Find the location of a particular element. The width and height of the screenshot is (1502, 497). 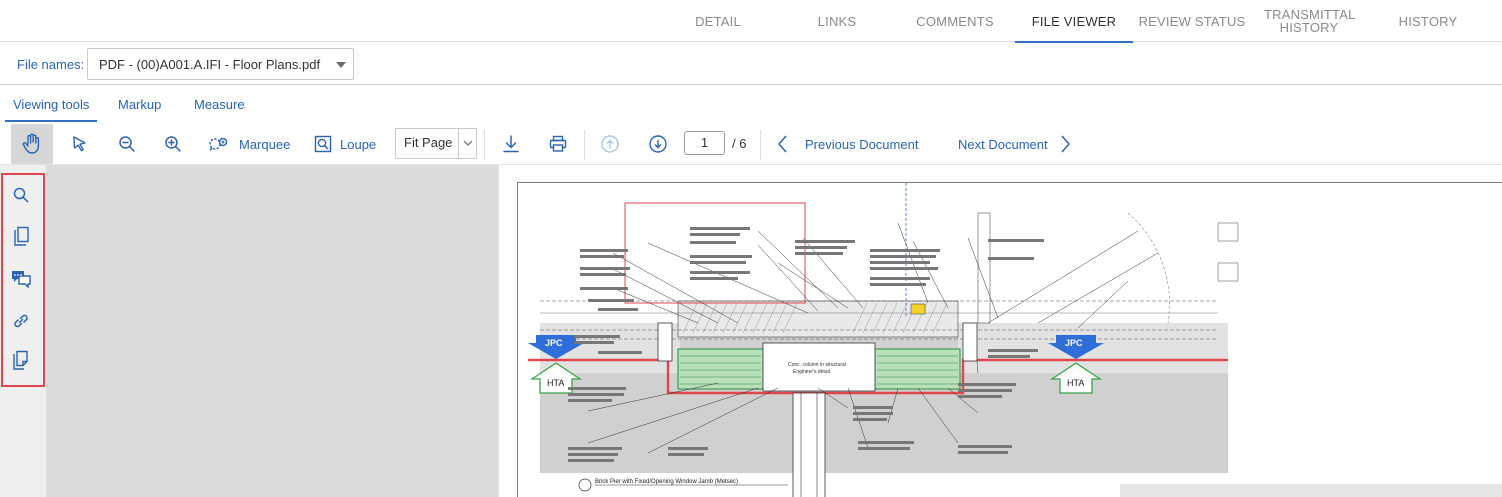

tab-measure: Measure is located at coordinates (219, 104).